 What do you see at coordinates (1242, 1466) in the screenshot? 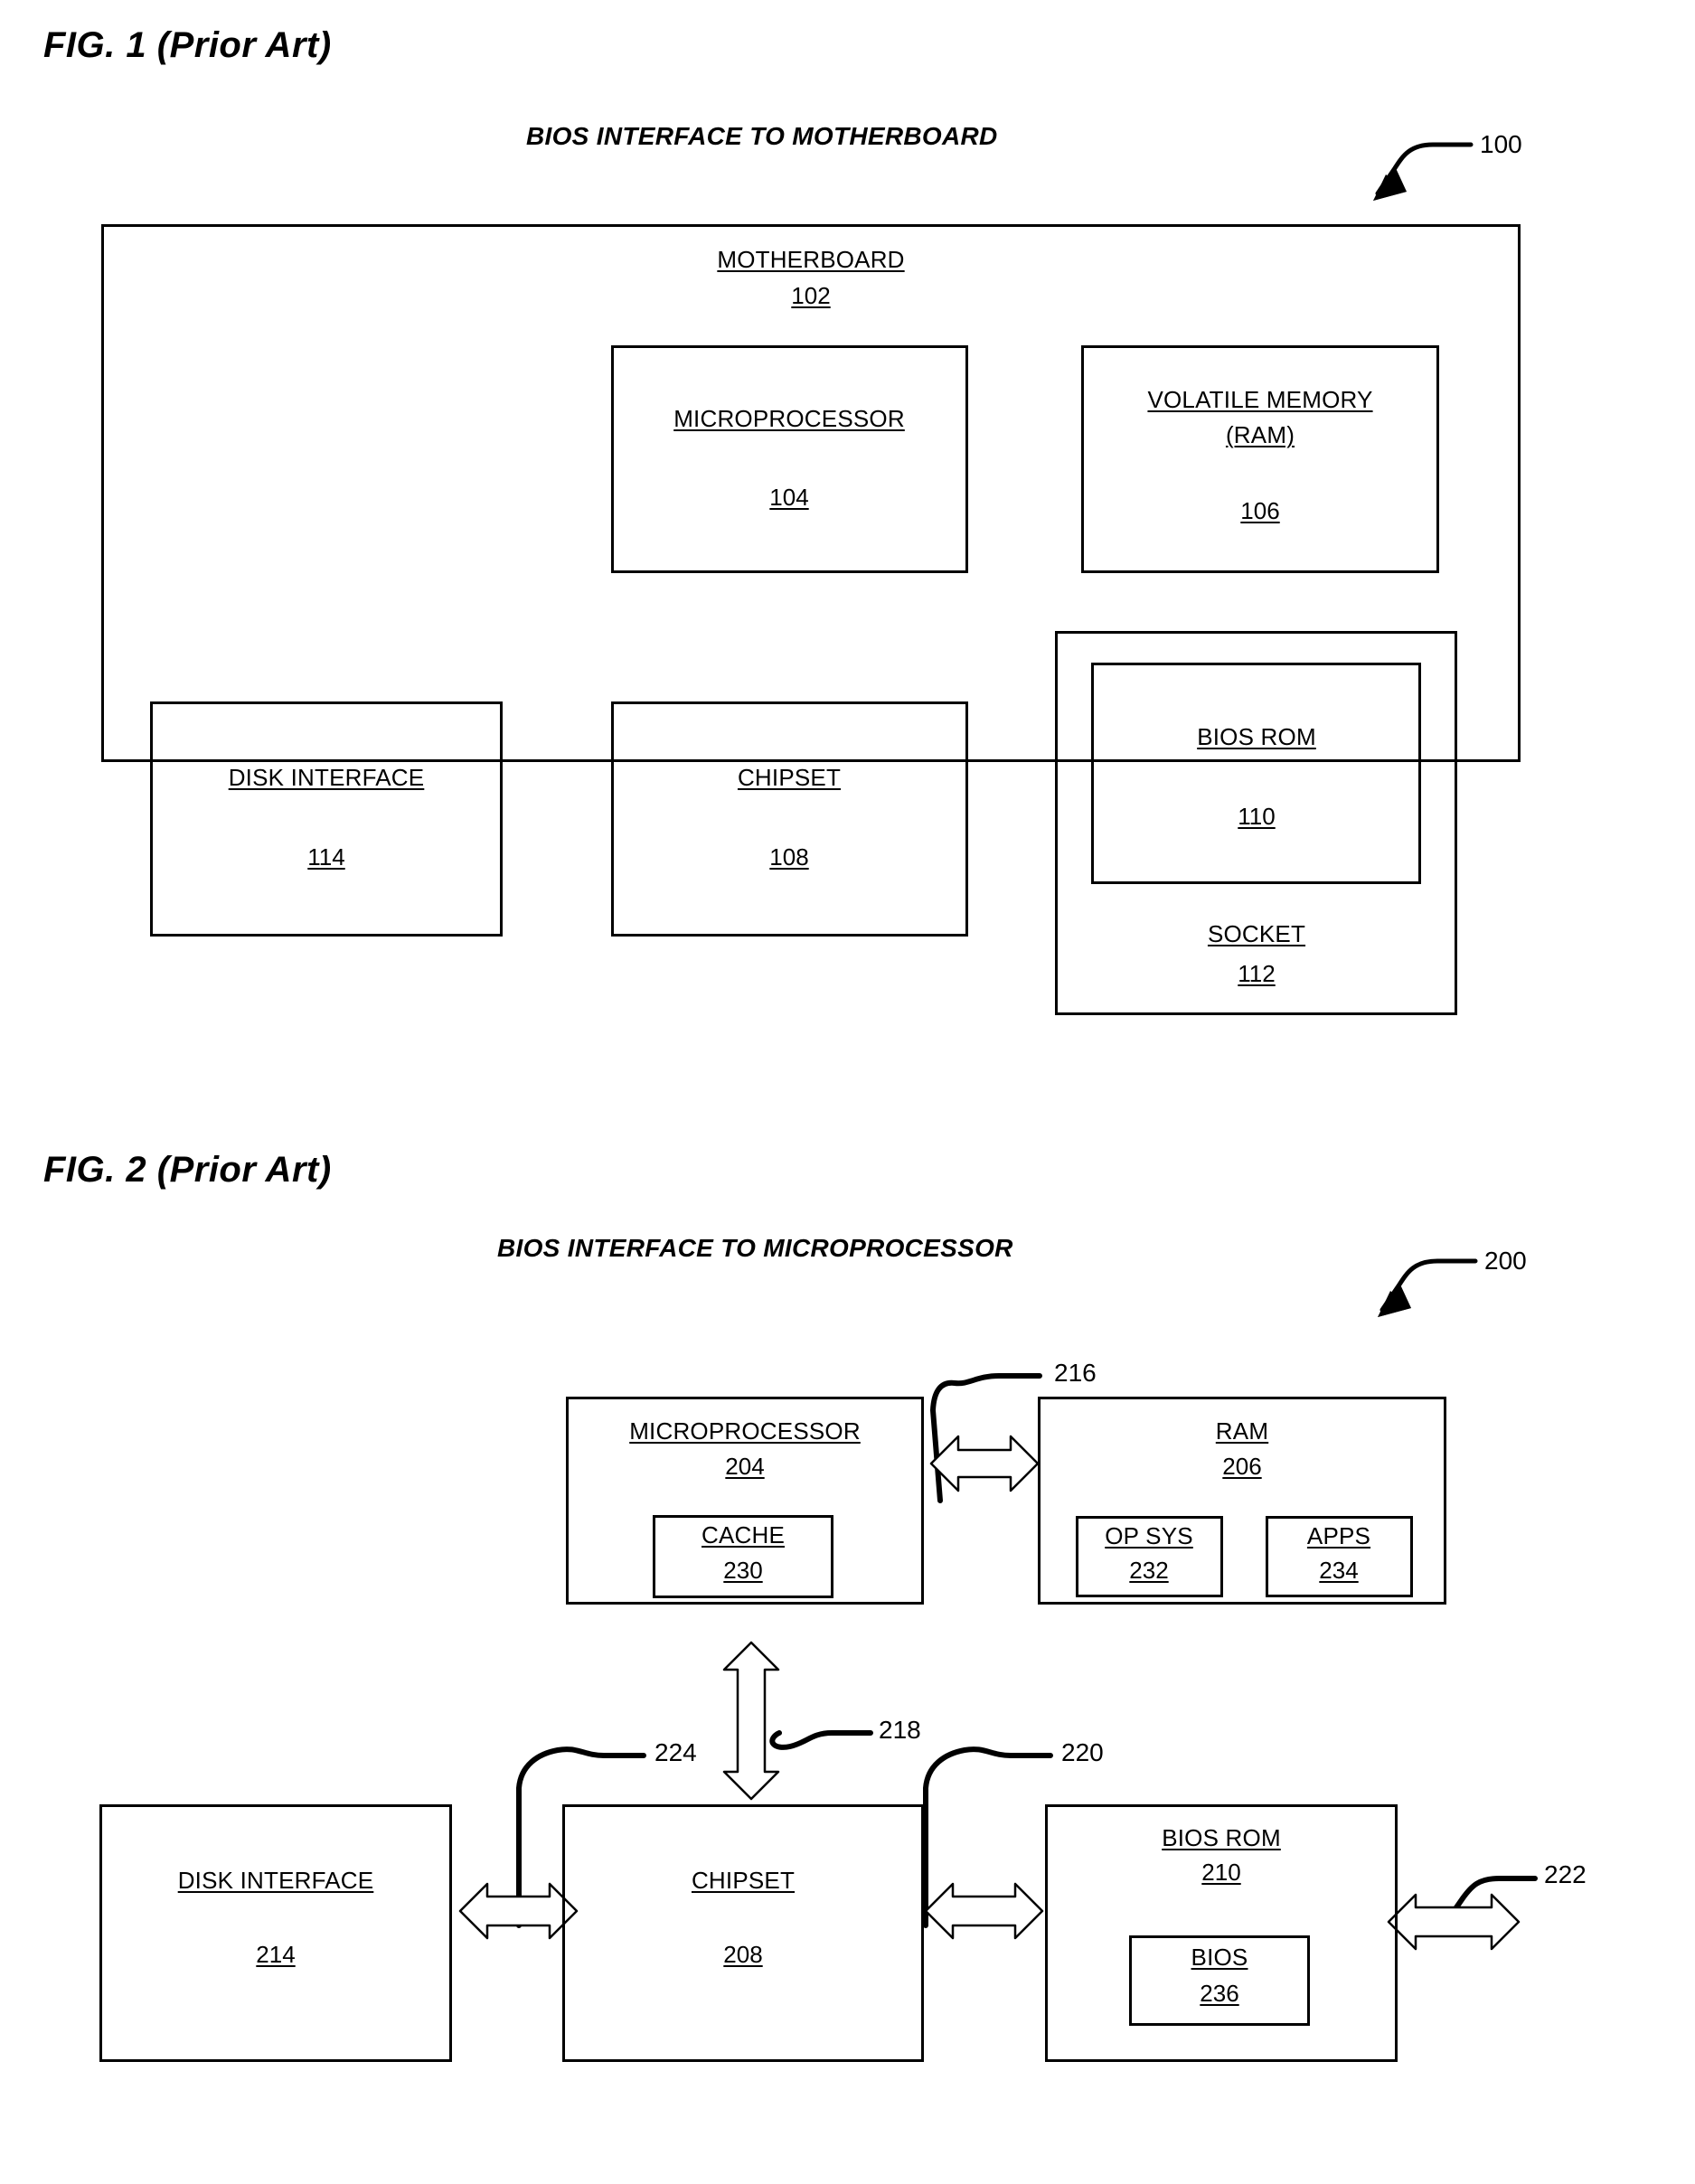
I see `fig2-ram-ref: 206` at bounding box center [1242, 1466].